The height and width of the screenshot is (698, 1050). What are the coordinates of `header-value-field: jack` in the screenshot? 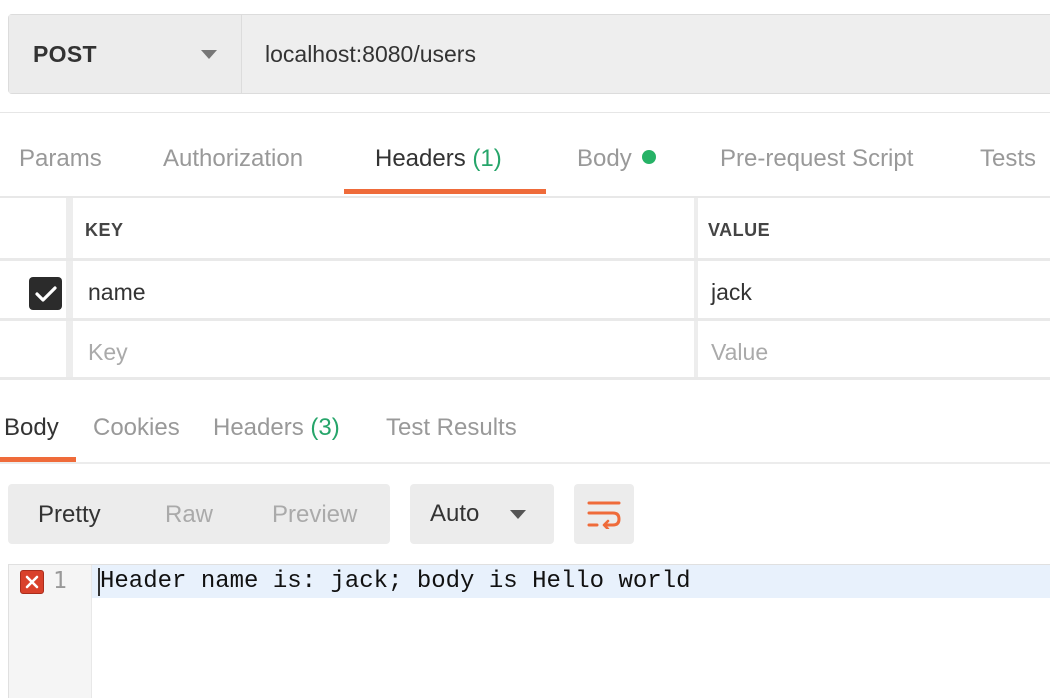 It's located at (731, 292).